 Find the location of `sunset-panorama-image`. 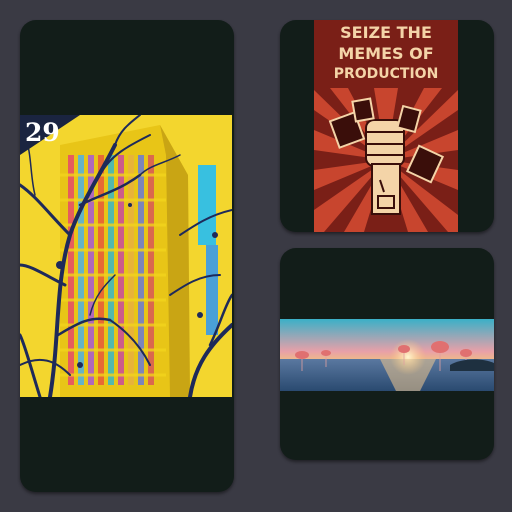

sunset-panorama-image is located at coordinates (387, 355).